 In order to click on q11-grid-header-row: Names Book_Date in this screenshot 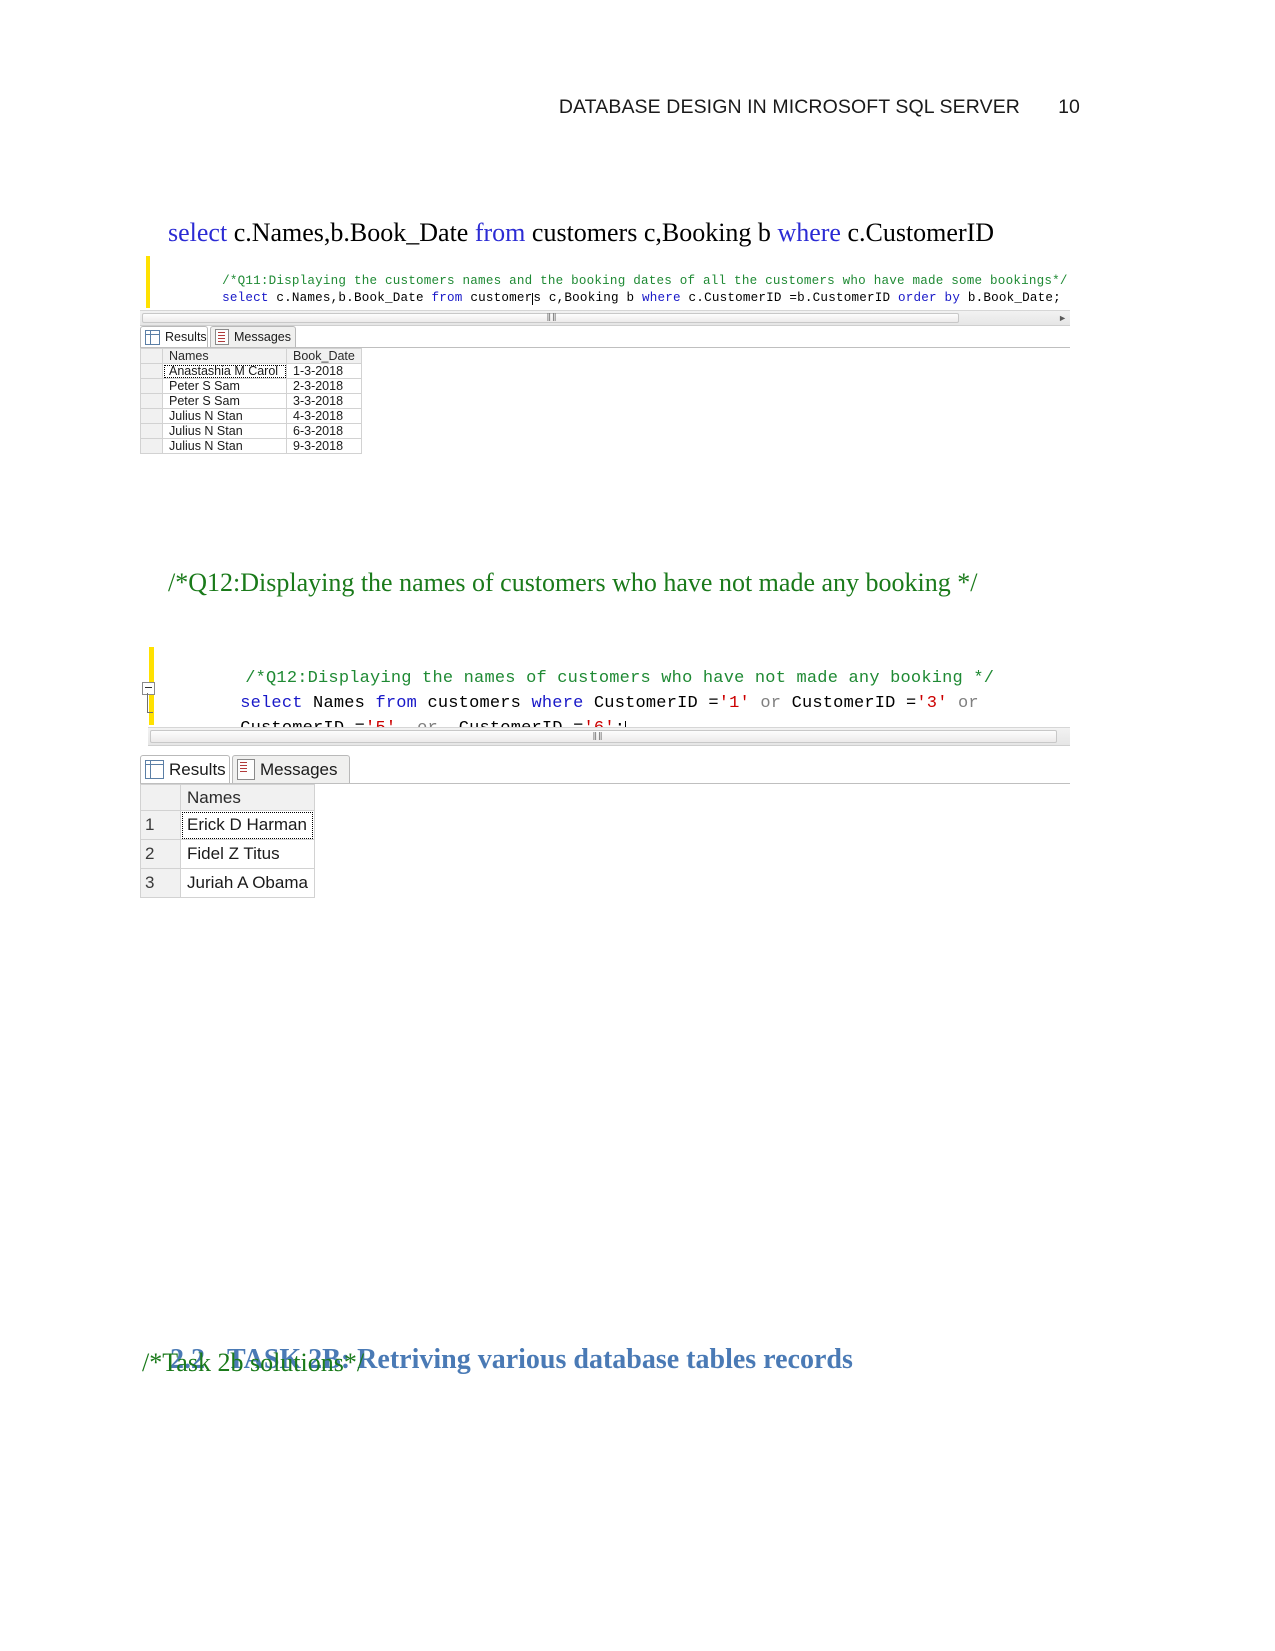, I will do `click(251, 356)`.